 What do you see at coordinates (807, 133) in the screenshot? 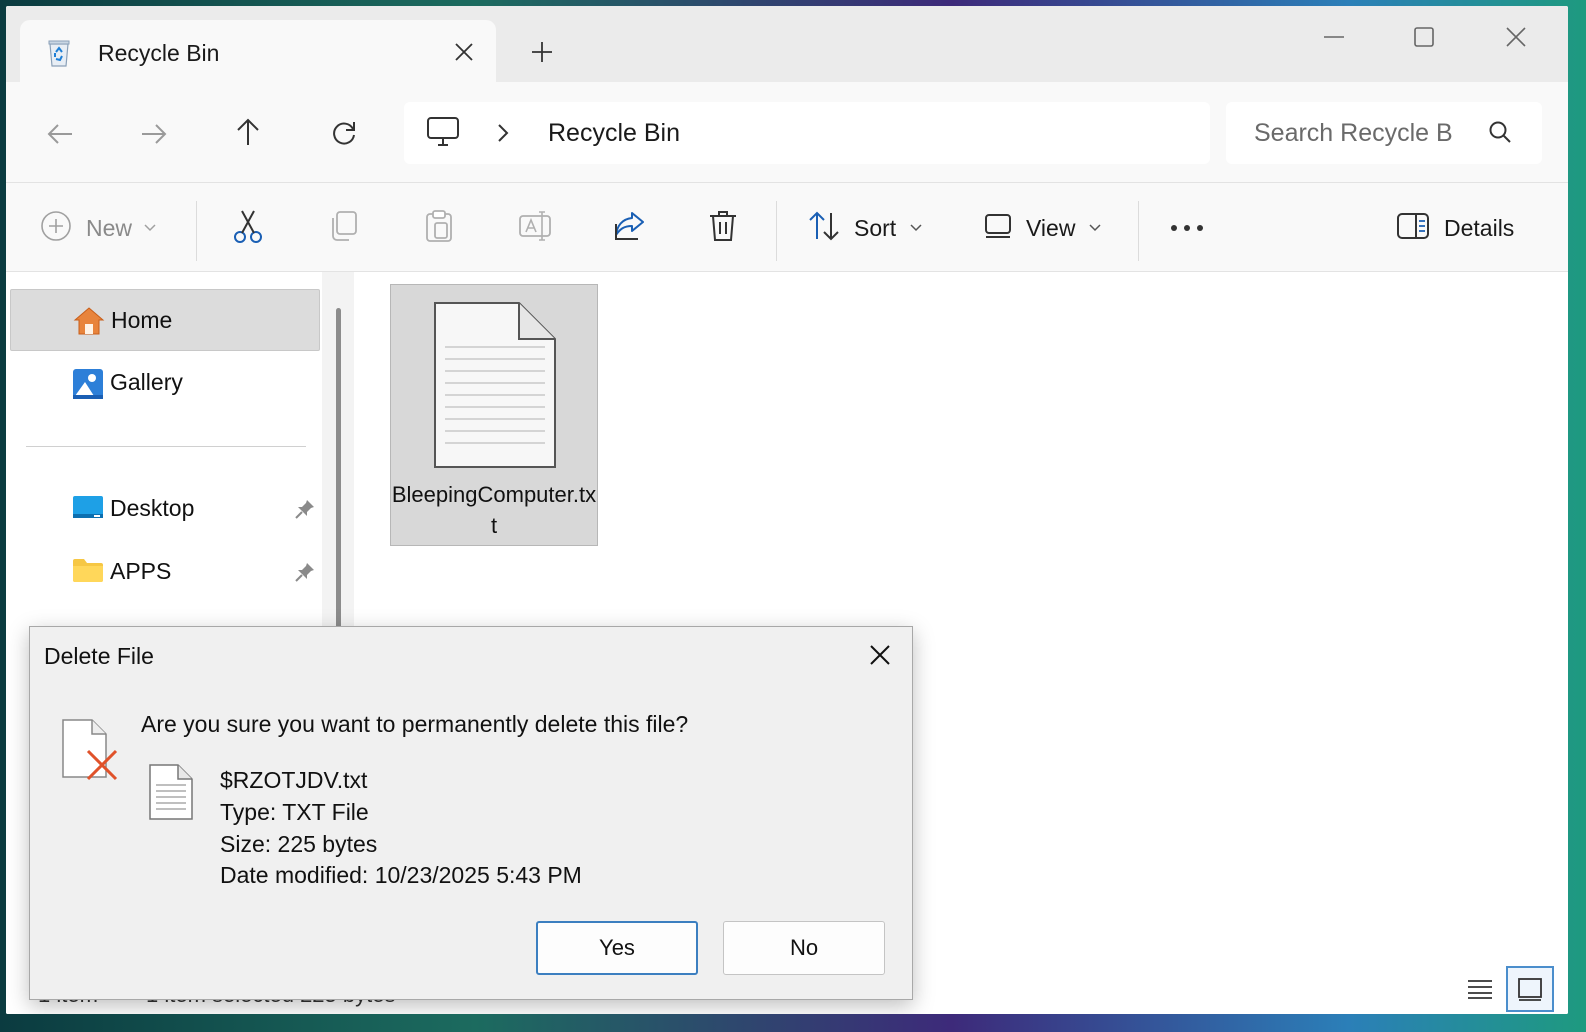
I see `address-bar: Recycle Bin` at bounding box center [807, 133].